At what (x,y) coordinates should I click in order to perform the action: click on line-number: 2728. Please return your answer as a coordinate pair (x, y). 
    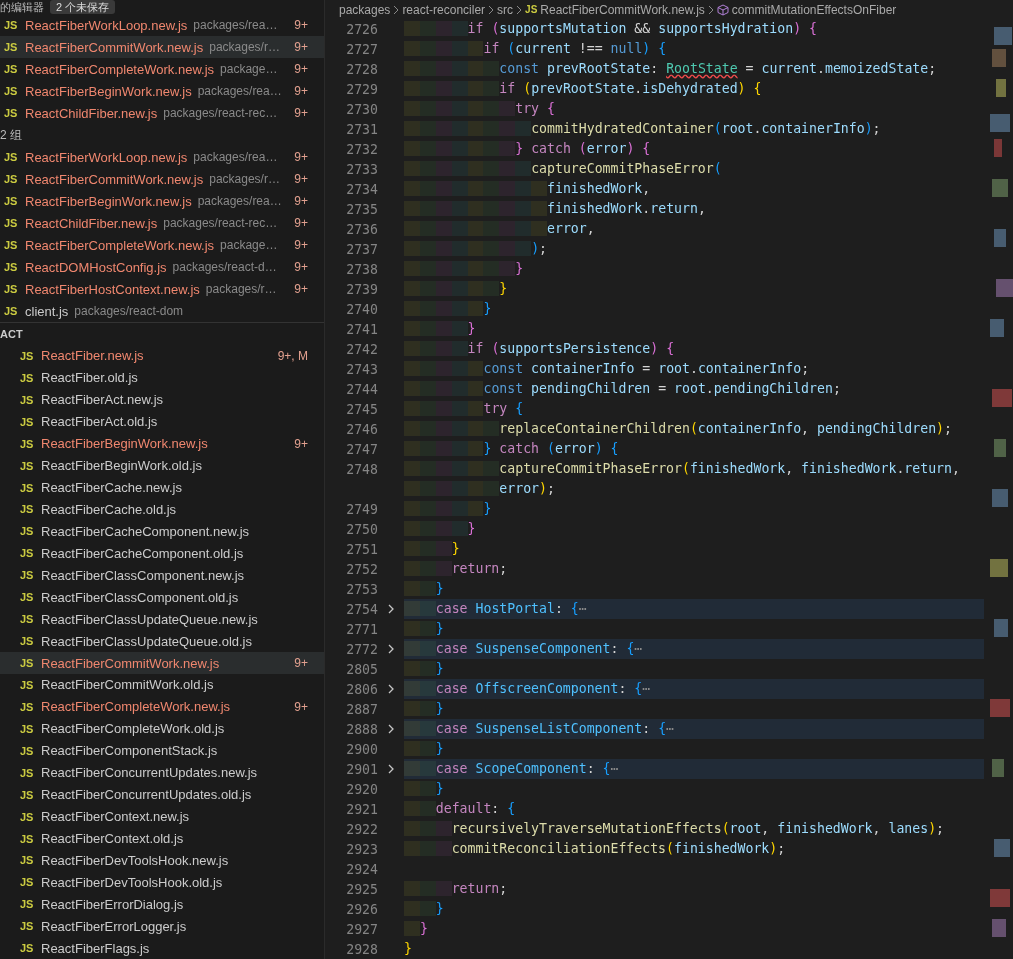
    Looking at the image, I should click on (361, 69).